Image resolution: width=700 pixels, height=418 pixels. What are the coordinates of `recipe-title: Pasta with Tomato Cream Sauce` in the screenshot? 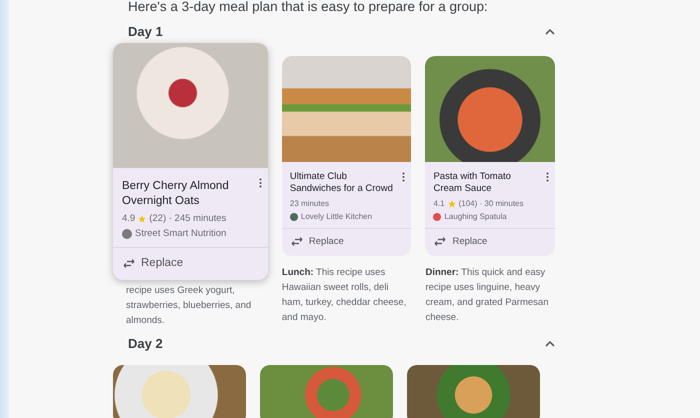 It's located at (490, 183).